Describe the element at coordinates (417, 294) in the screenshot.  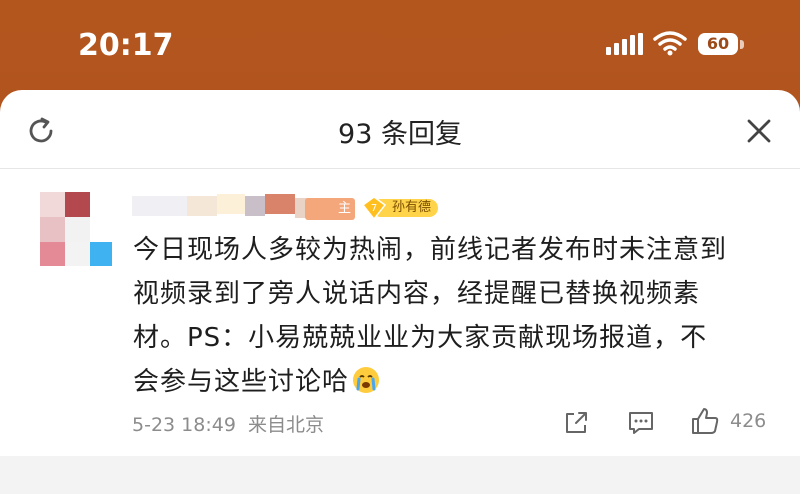
I see `comment-line: 视频录到了旁人说话内容，经提醒已替换视频素` at that location.